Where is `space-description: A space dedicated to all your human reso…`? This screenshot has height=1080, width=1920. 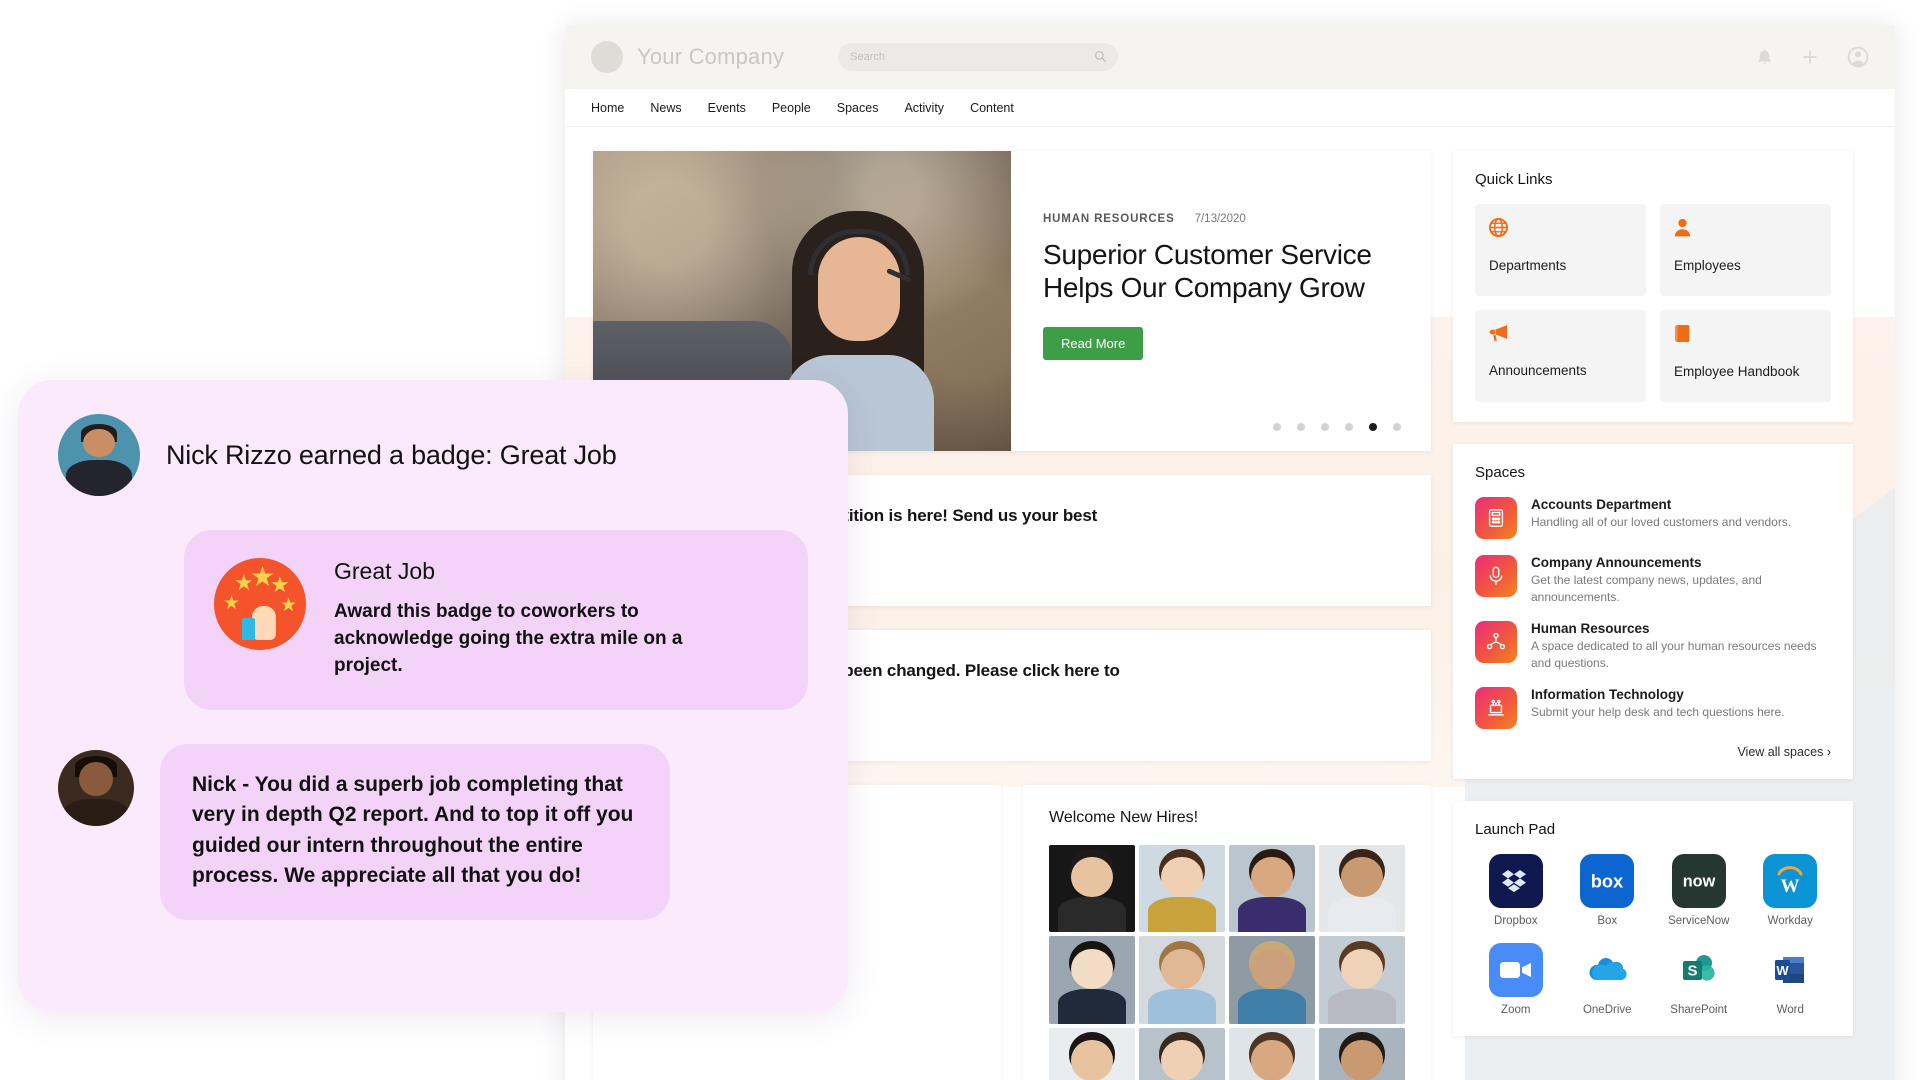 space-description: A space dedicated to all your human reso… is located at coordinates (1674, 654).